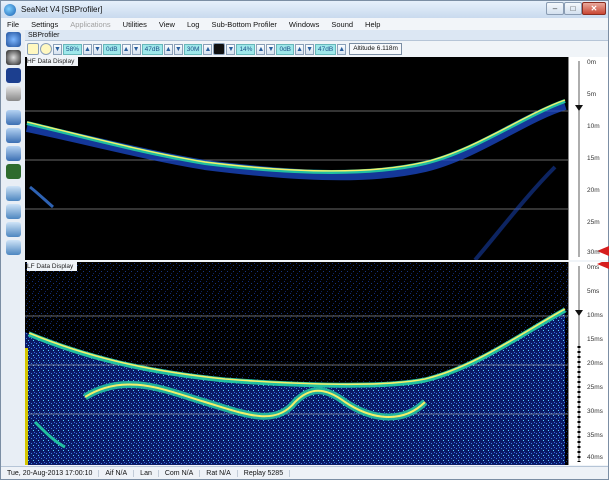 This screenshot has height=480, width=609. What do you see at coordinates (593, 222) in the screenshot?
I see `hf-scale-label: 25m` at bounding box center [593, 222].